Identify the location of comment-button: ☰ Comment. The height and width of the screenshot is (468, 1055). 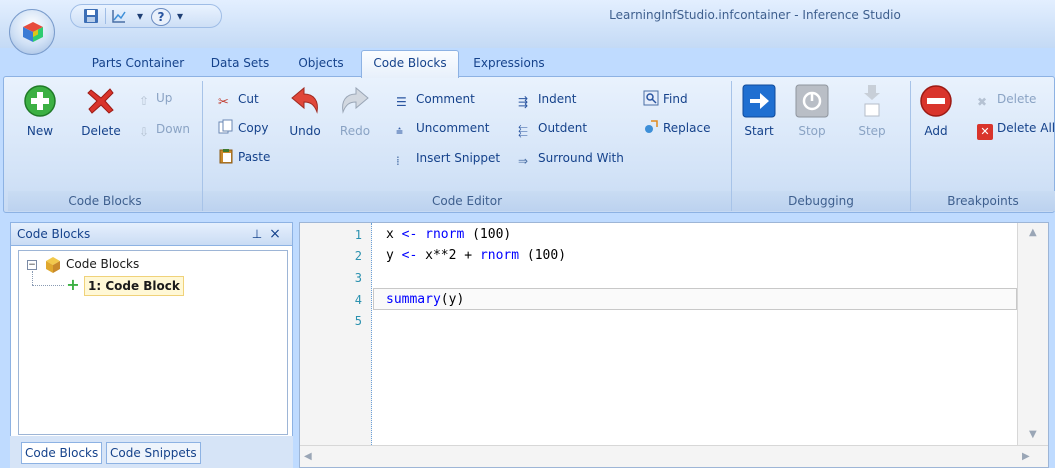
(435, 99).